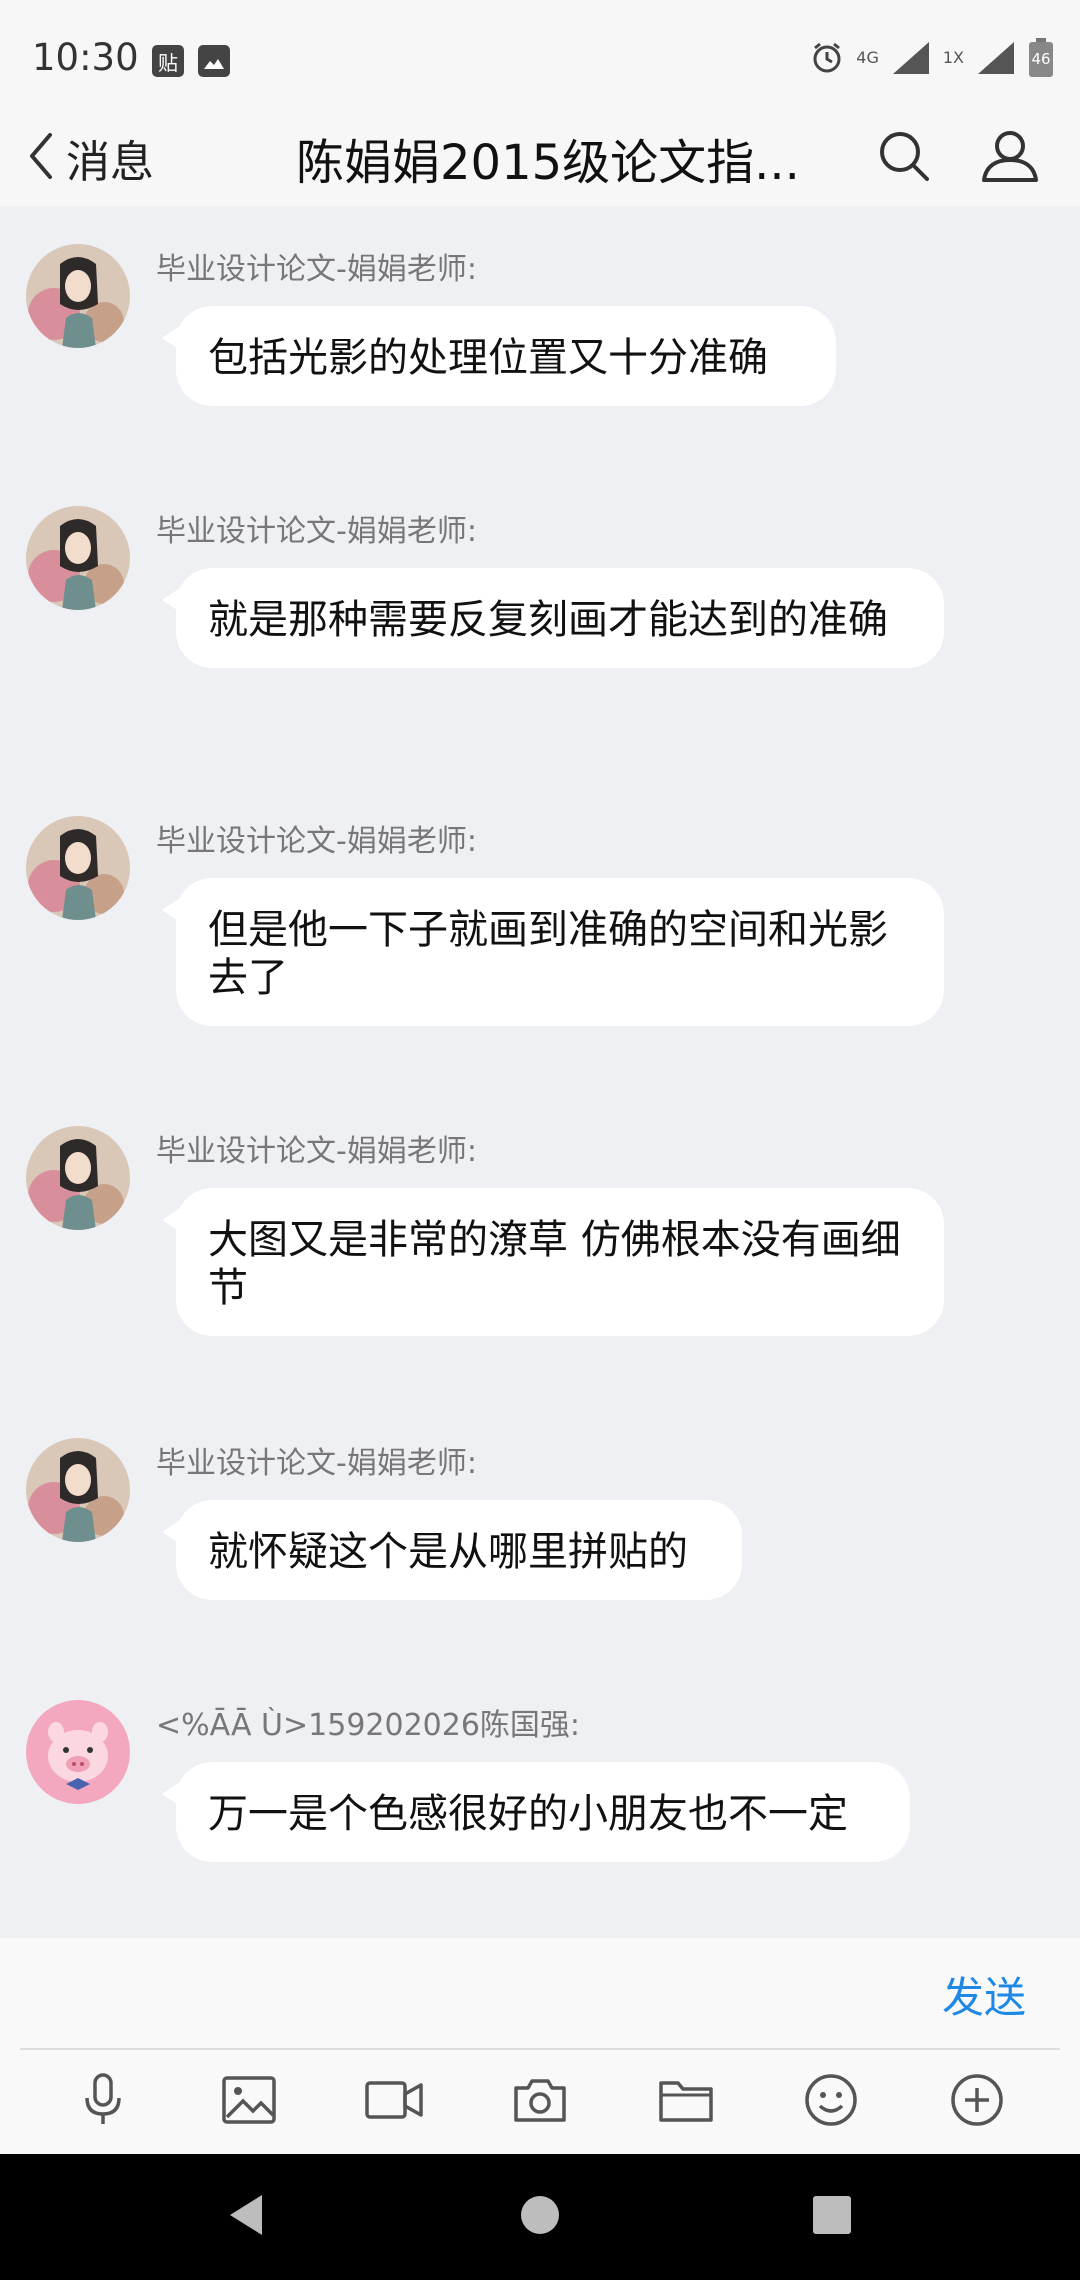 The width and height of the screenshot is (1080, 2280). I want to click on square-recents-icon, so click(832, 2217).